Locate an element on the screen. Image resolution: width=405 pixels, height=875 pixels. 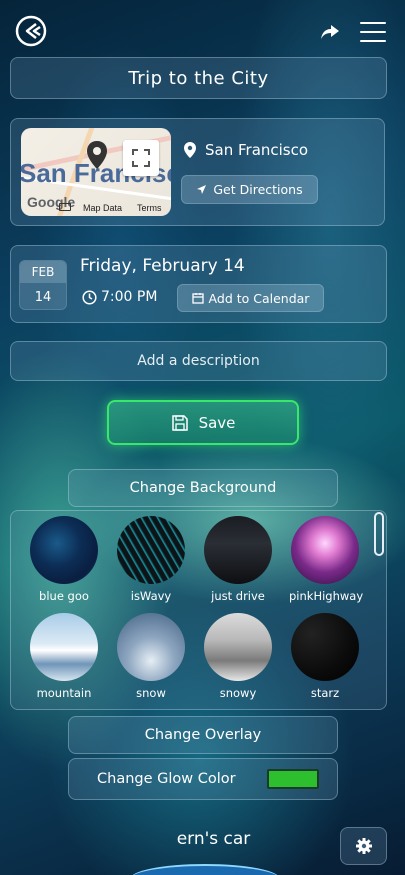
get-directions-button: Get Directions is located at coordinates (249, 189).